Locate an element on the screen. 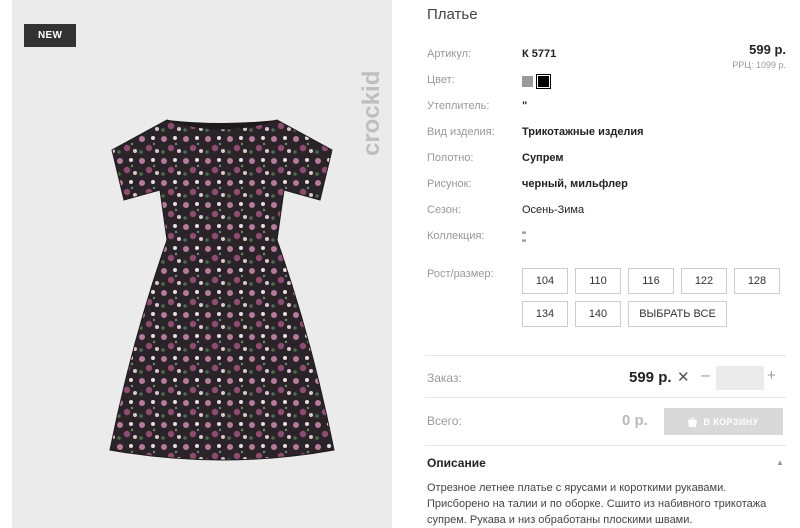 This screenshot has width=800, height=528. attr-value: черный, мильфлер is located at coordinates (575, 184).